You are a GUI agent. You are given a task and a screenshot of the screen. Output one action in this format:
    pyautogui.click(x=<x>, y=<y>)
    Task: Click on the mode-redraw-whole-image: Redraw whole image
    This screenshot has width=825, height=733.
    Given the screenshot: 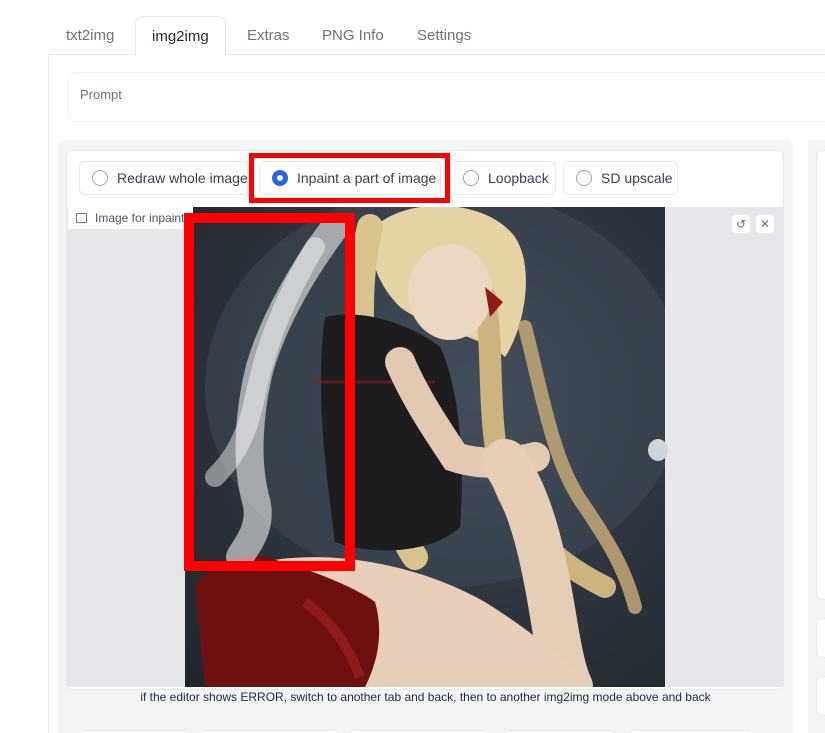 What is the action you would take?
    pyautogui.click(x=164, y=178)
    